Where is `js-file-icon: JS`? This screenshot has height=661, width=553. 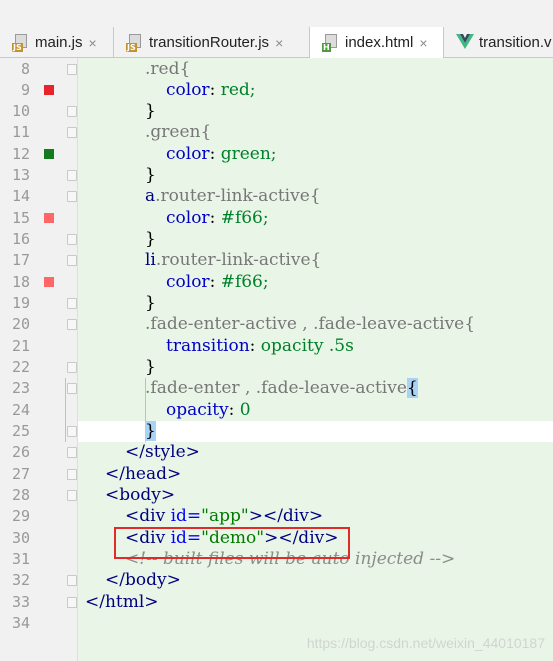
js-file-icon: JS is located at coordinates (135, 42).